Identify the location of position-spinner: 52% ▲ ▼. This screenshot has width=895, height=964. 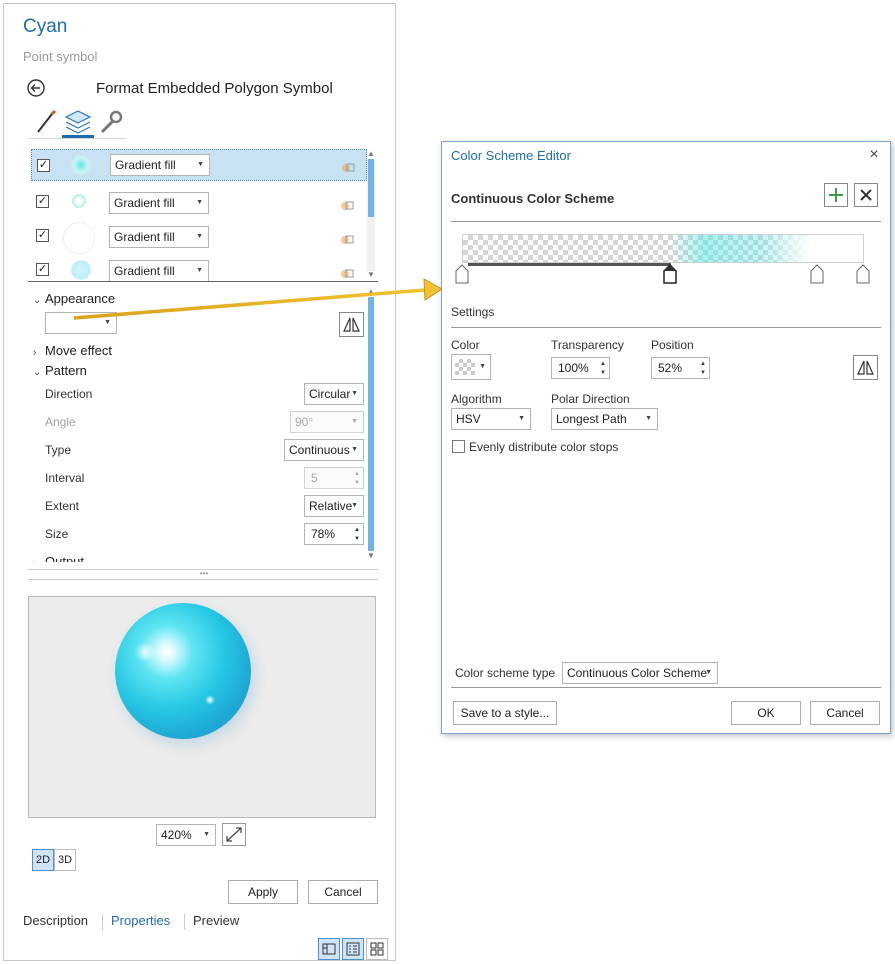
(680, 368).